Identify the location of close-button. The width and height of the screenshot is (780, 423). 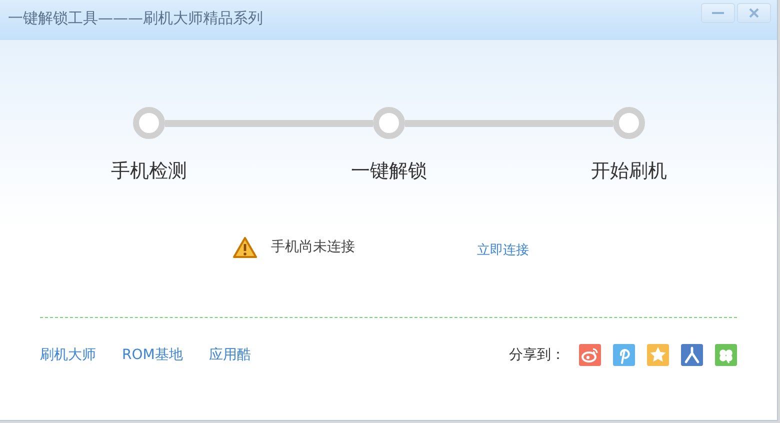
(754, 13).